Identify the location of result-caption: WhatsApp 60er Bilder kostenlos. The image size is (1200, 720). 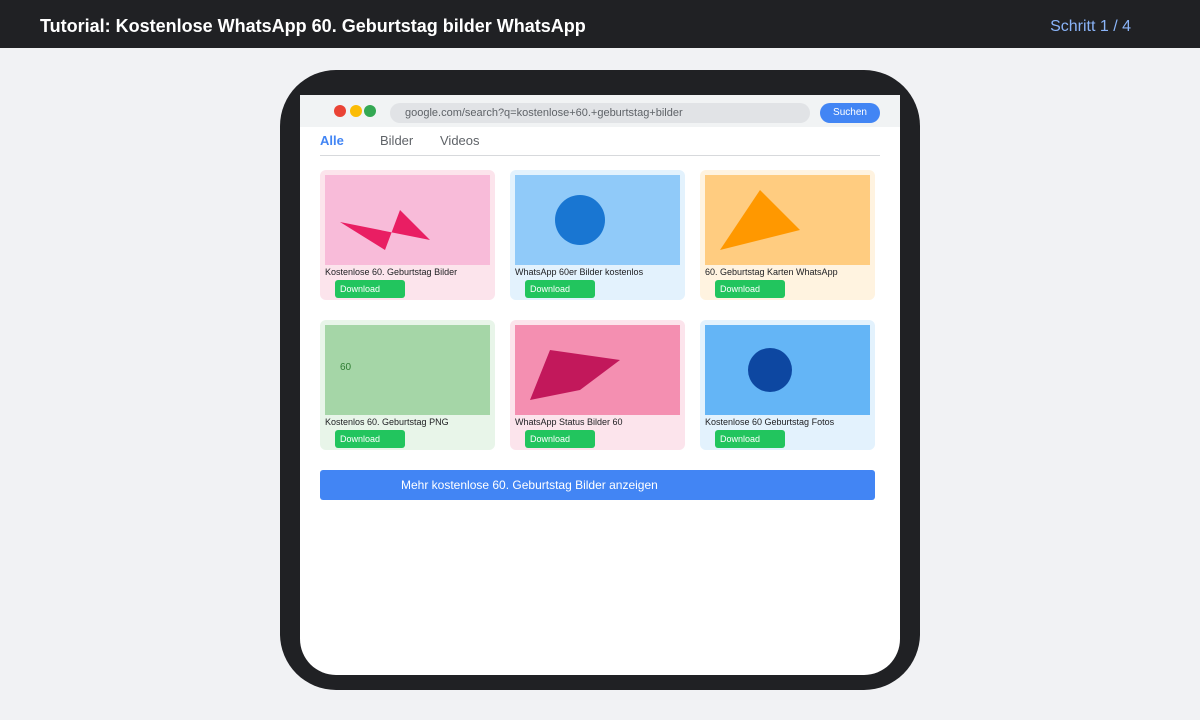
(579, 272).